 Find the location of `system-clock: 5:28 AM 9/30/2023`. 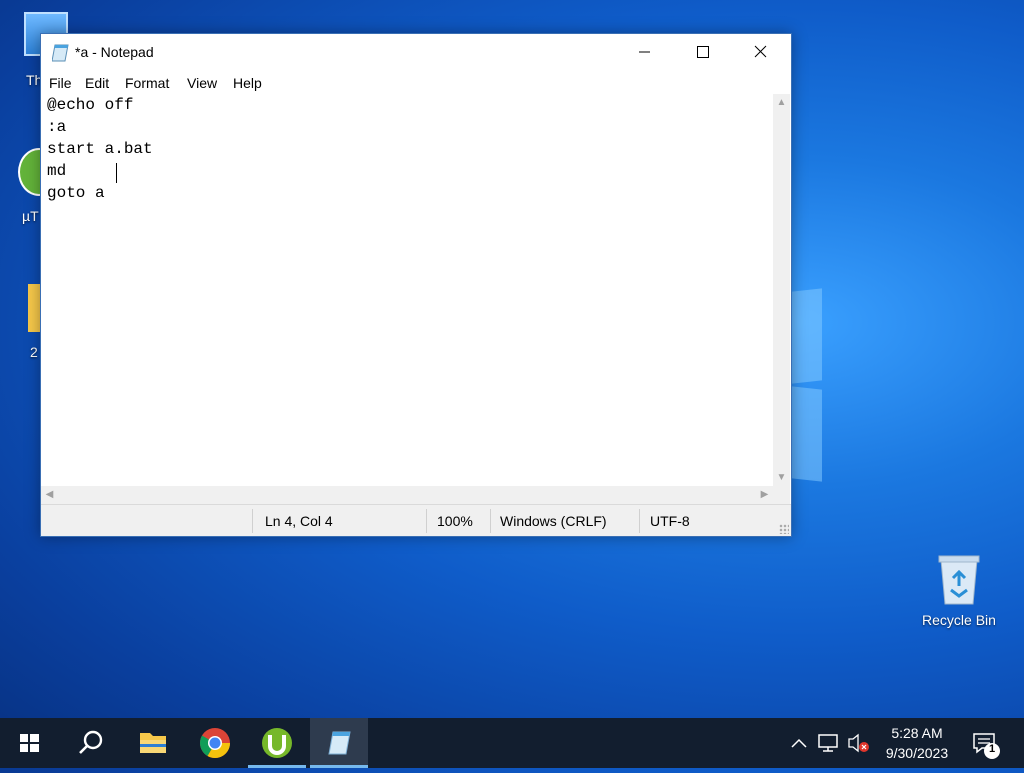

system-clock: 5:28 AM 9/30/2023 is located at coordinates (917, 743).